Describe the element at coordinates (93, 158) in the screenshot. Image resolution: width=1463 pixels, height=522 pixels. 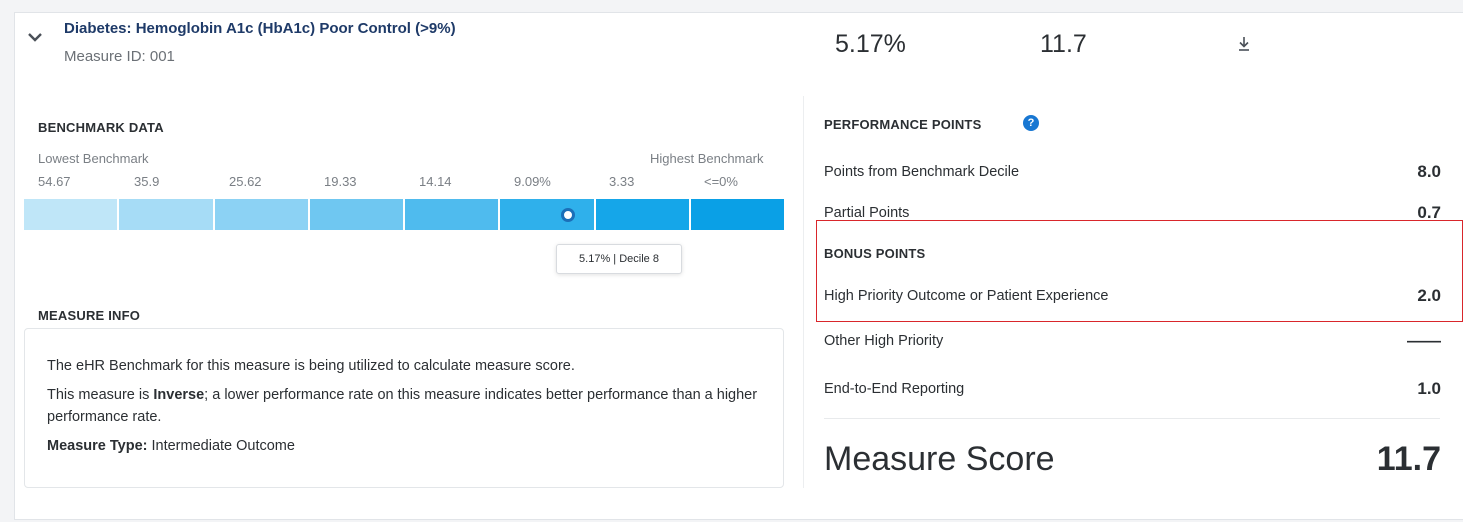
I see `lowest-benchmark-label: Lowest Benchmark` at that location.